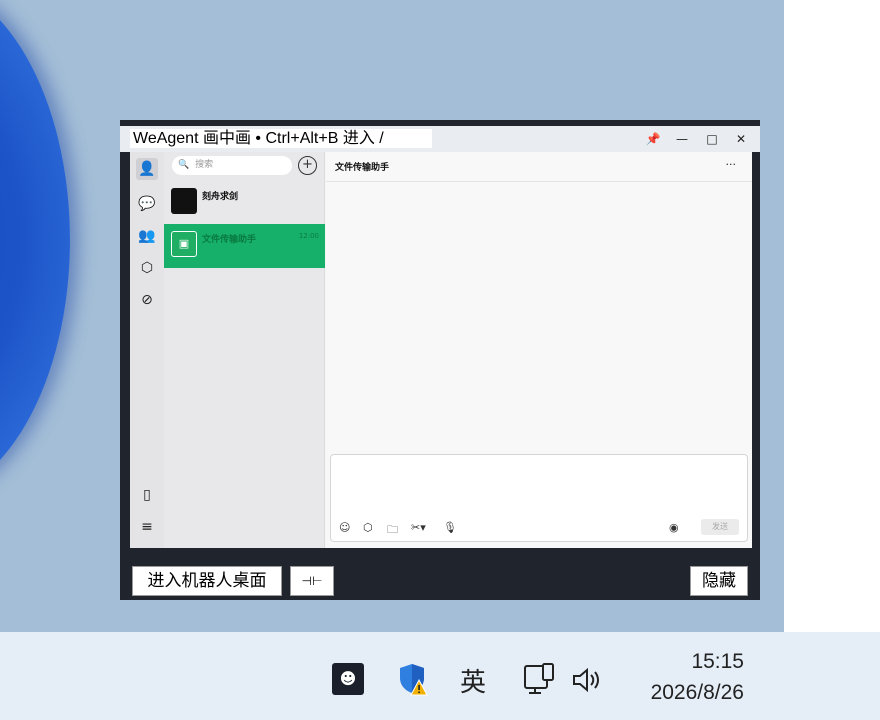 Image resolution: width=880 pixels, height=720 pixels. Describe the element at coordinates (147, 495) in the screenshot. I see `phone-icon: ▯` at that location.